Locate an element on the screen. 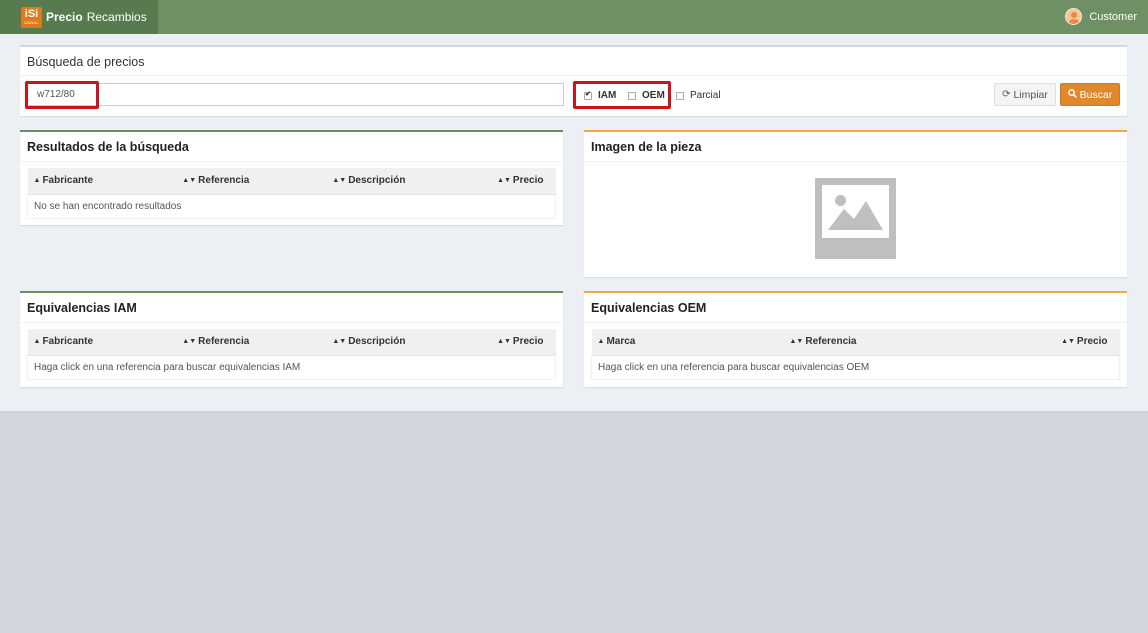  part-image-panel: Imagen de la pieza is located at coordinates (855, 203).